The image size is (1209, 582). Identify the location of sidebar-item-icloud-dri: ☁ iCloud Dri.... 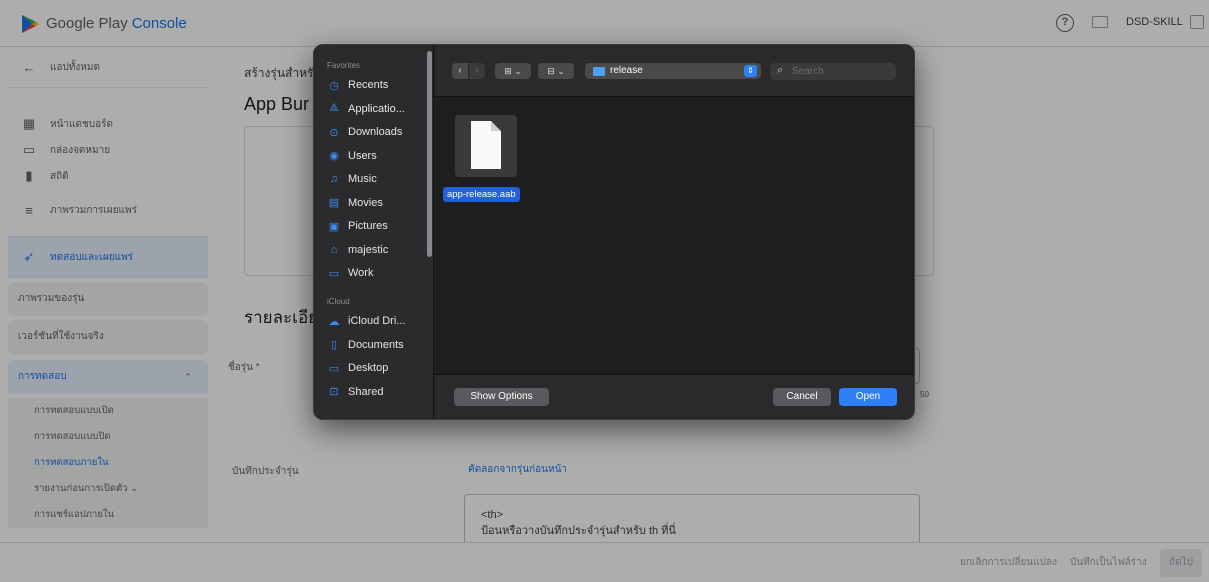
(379, 321).